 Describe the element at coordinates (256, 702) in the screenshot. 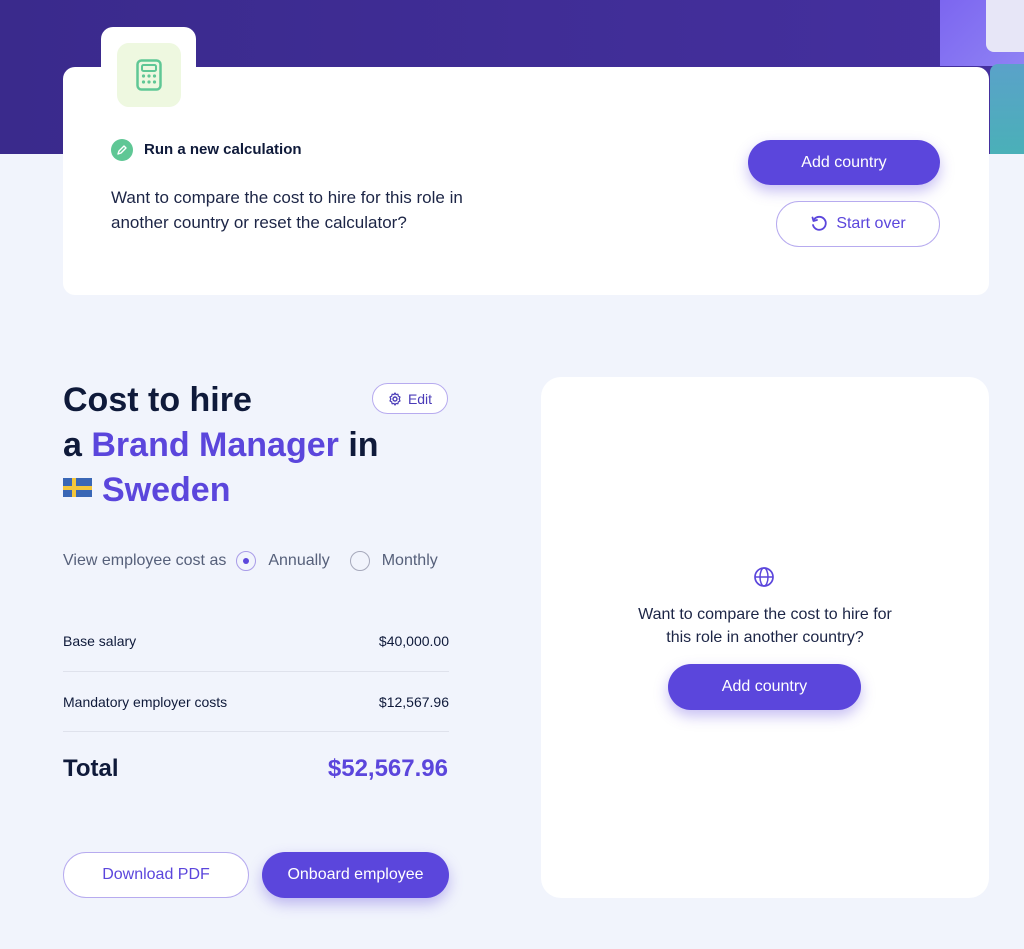

I see `cost-row: Mandatory employer costs $12,567.96` at that location.